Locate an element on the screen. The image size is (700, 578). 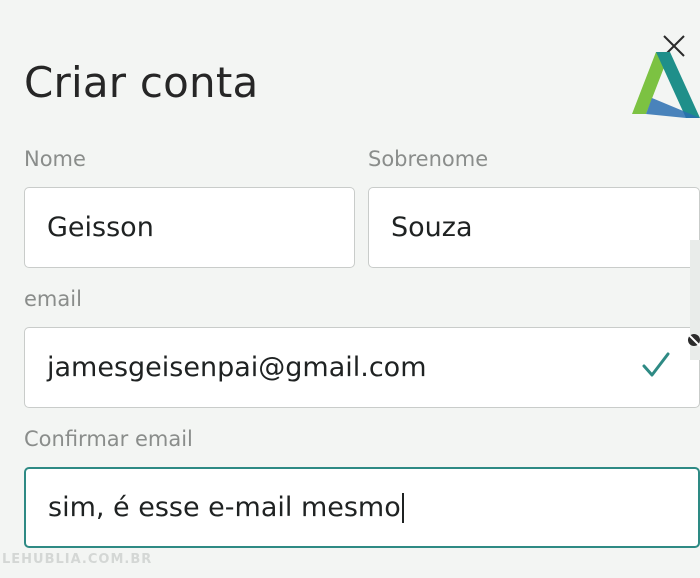
email-value: jamesgeisenpai@gmail.com is located at coordinates (237, 367).